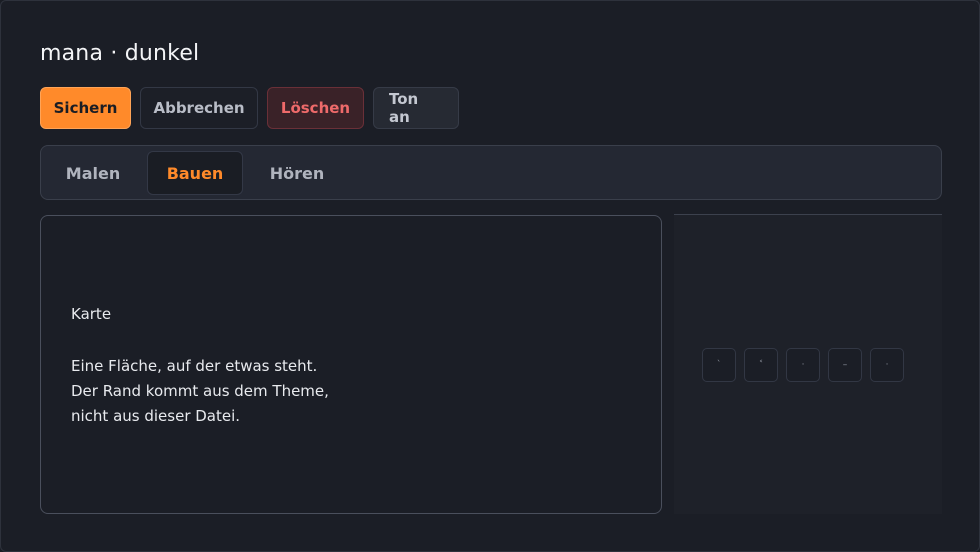  I want to click on slash-icon: ˋ, so click(719, 365).